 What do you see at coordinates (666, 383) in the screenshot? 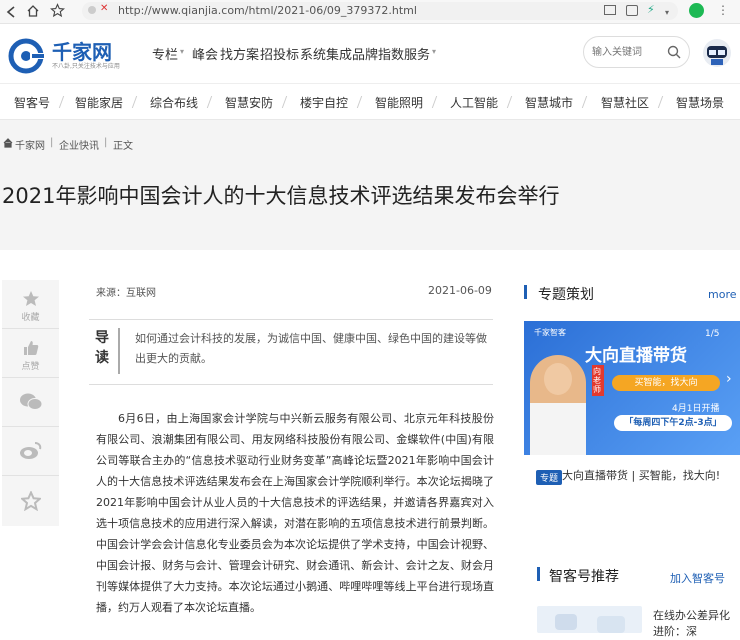
I see `banner-subhead: 买智能，找大向` at bounding box center [666, 383].